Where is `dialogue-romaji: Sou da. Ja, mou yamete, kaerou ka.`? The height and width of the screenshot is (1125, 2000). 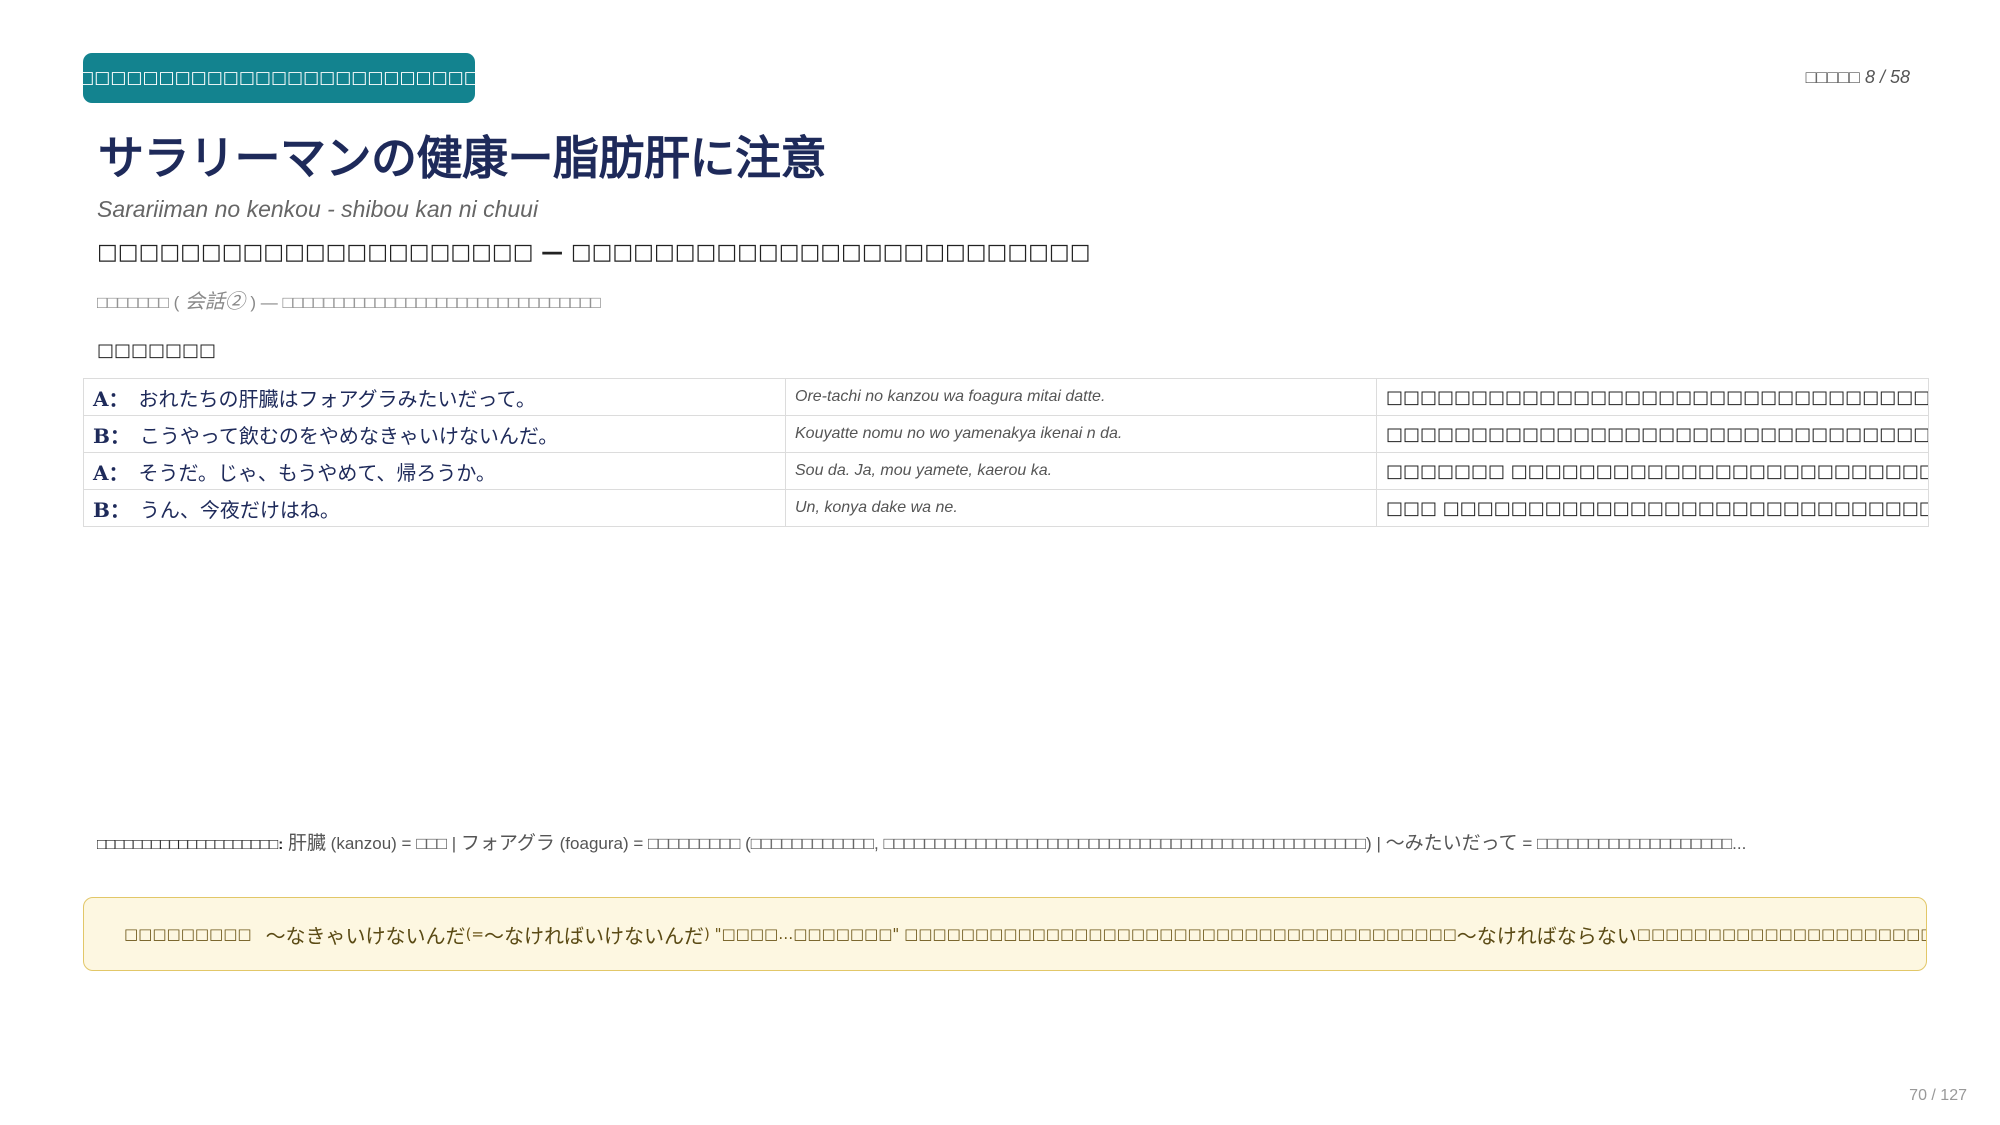 dialogue-romaji: Sou da. Ja, mou yamete, kaerou ka. is located at coordinates (1081, 471).